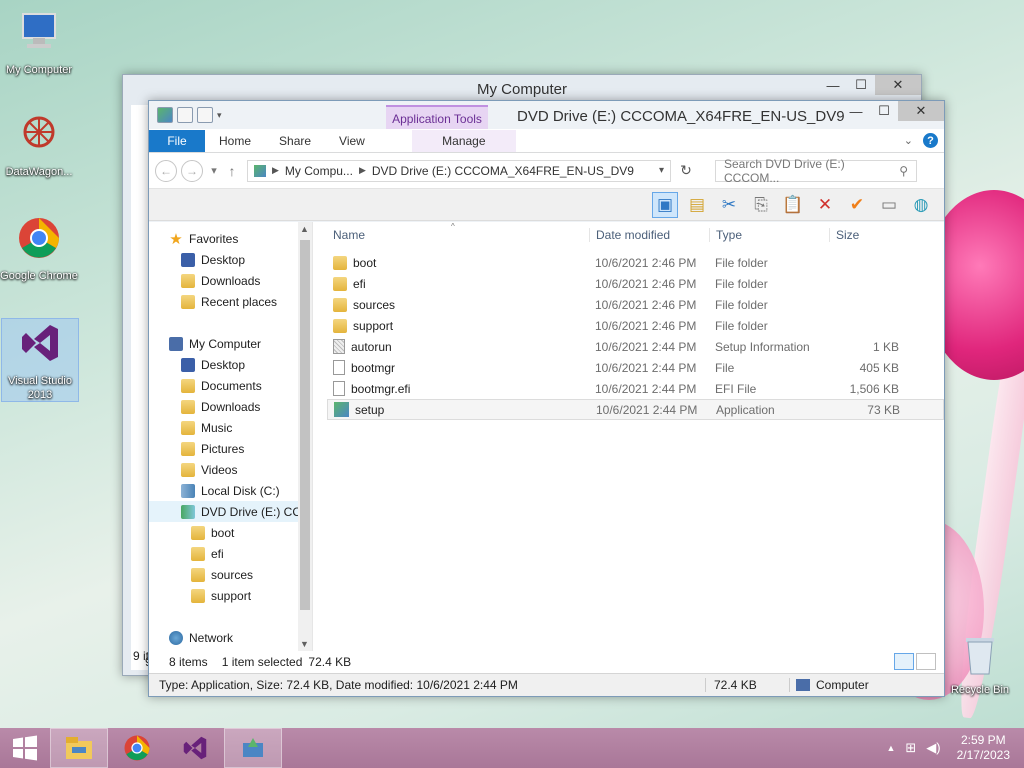 Image resolution: width=1024 pixels, height=768 pixels. What do you see at coordinates (890, 748) in the screenshot?
I see `show-hidden-icons-icon: ▲` at bounding box center [890, 748].